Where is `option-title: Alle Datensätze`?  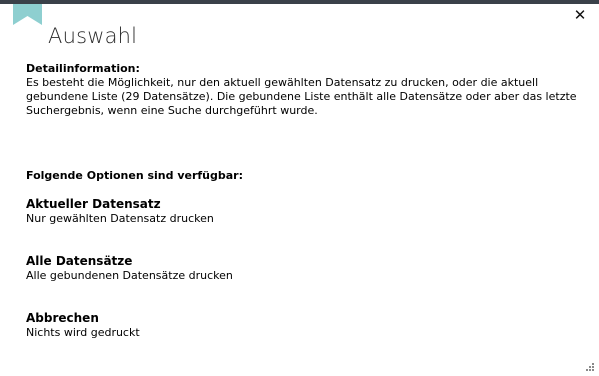
option-title: Alle Datensätze is located at coordinates (296, 261).